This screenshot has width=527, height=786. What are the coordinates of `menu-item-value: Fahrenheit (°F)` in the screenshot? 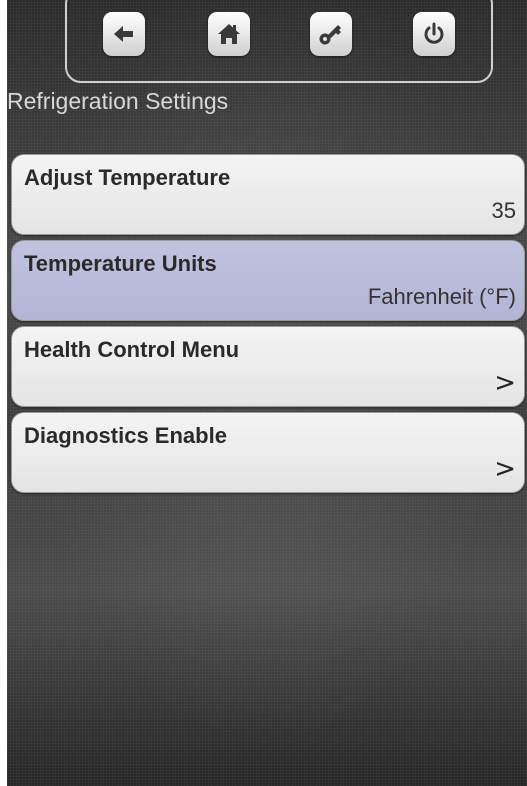 It's located at (441, 296).